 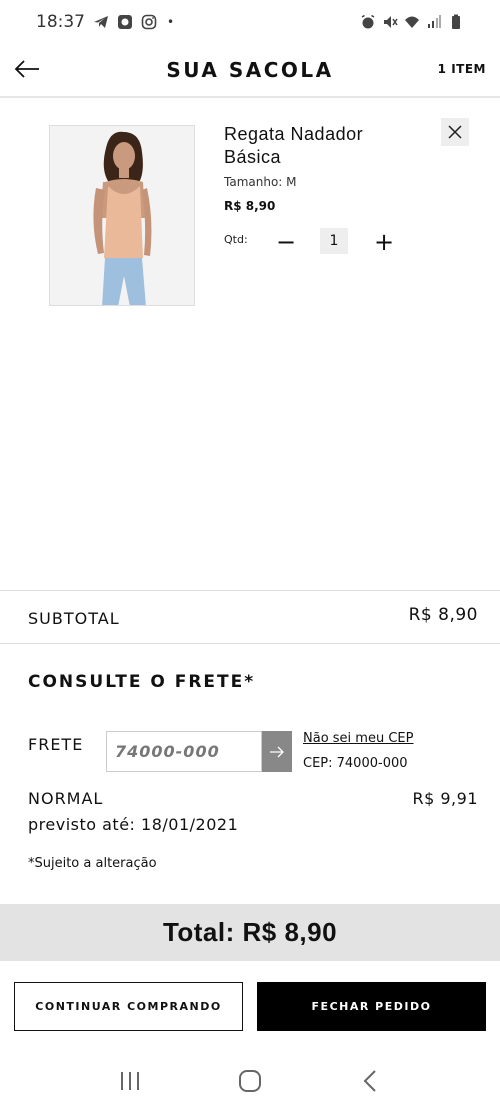 I want to click on total-amount: Total: R$ 8,90, so click(x=250, y=932).